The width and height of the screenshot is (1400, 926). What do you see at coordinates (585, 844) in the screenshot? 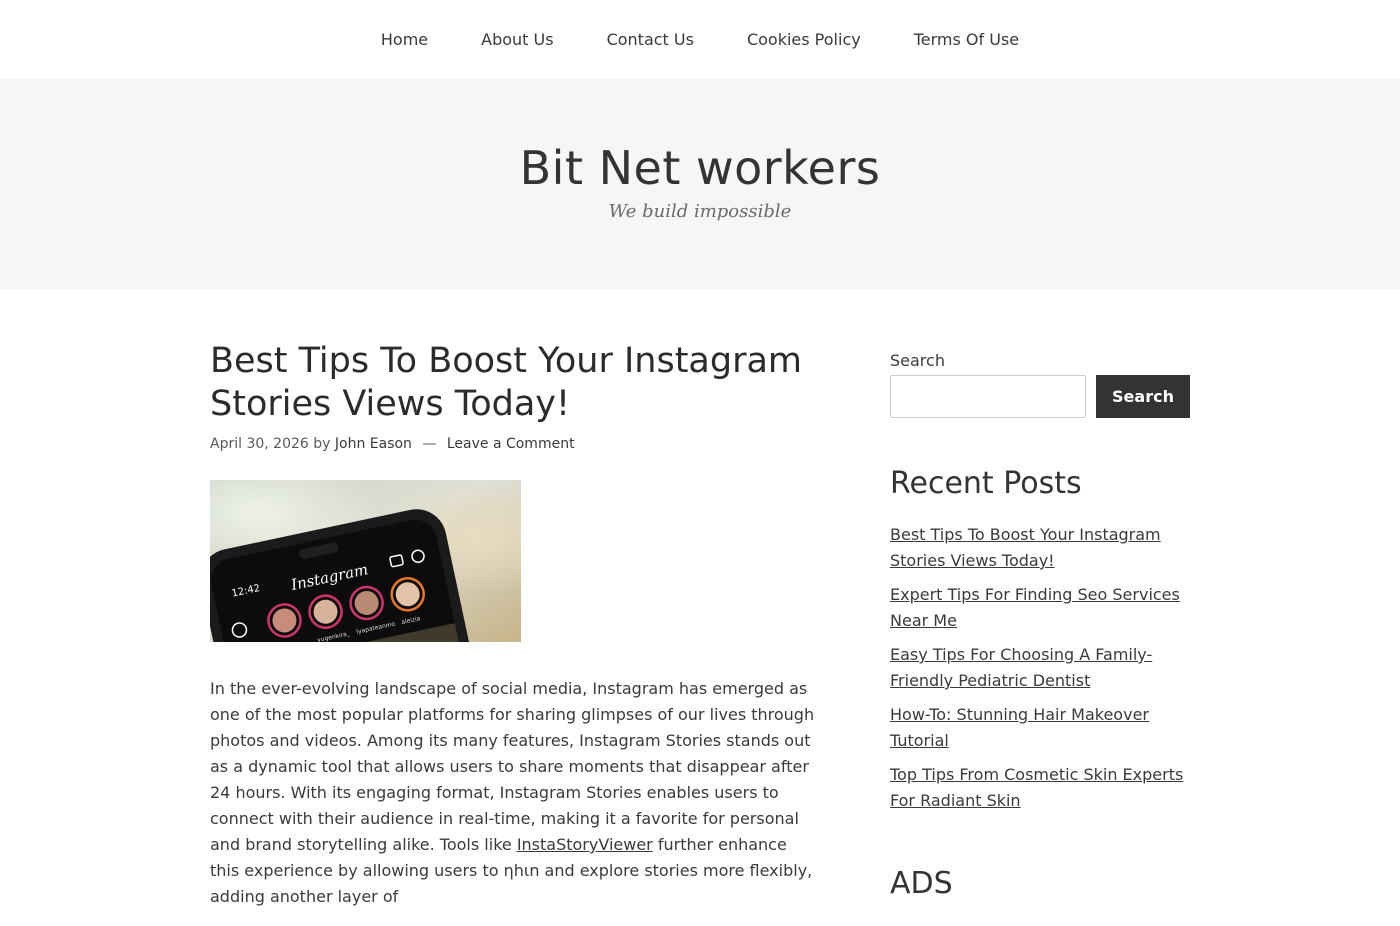
I see `instastoryviewer-link: InstaStoryViewer` at bounding box center [585, 844].